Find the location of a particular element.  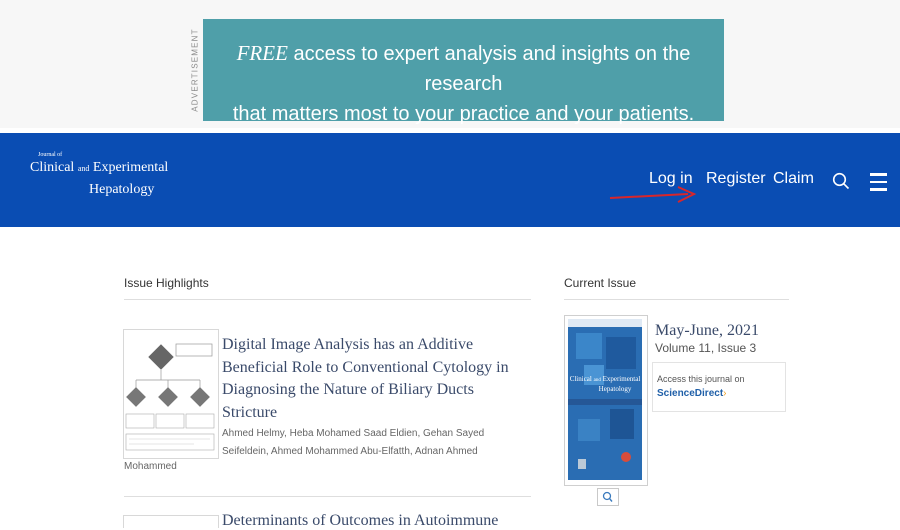

issue-highlights-heading: Issue Highlights is located at coordinates (166, 283).